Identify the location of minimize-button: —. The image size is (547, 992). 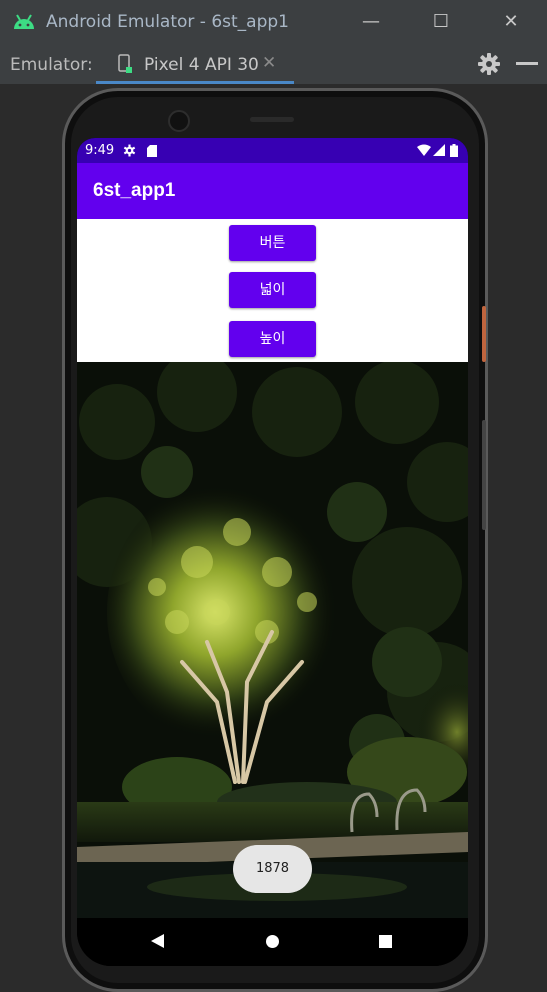
(371, 22).